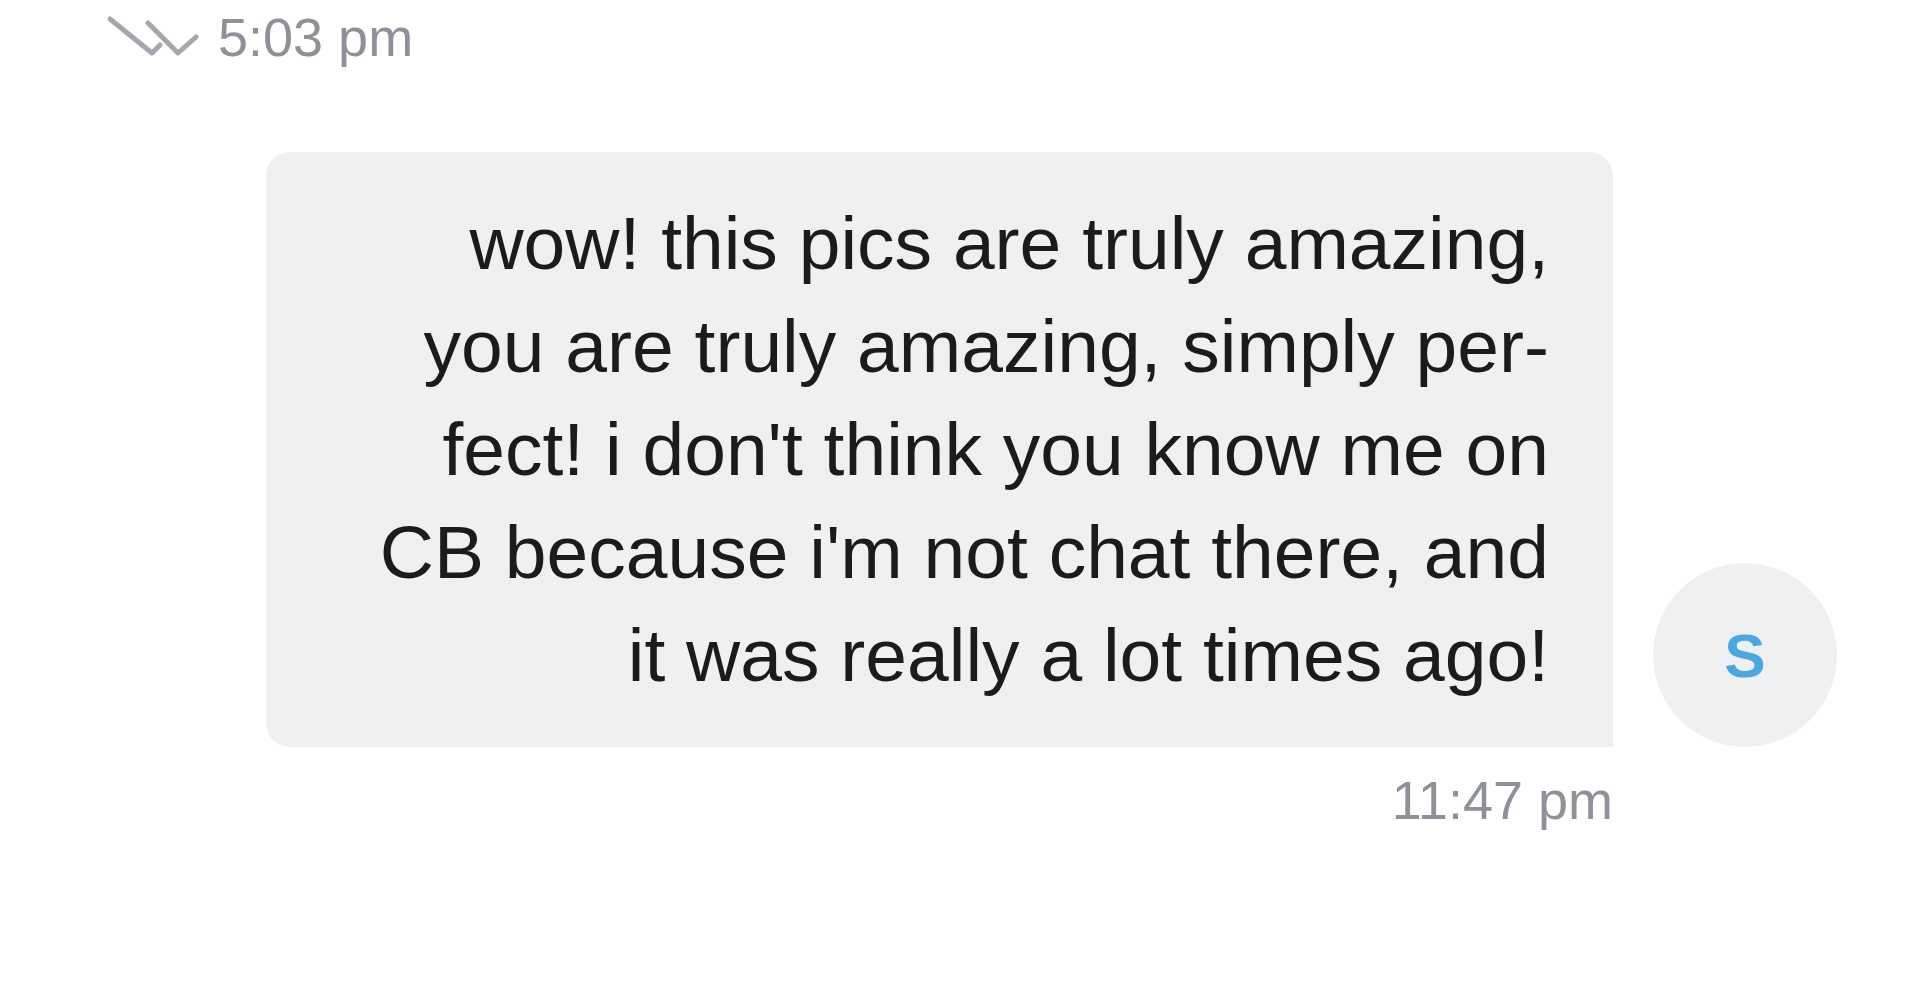 Image resolution: width=1920 pixels, height=986 pixels. I want to click on avatar: S, so click(1745, 655).